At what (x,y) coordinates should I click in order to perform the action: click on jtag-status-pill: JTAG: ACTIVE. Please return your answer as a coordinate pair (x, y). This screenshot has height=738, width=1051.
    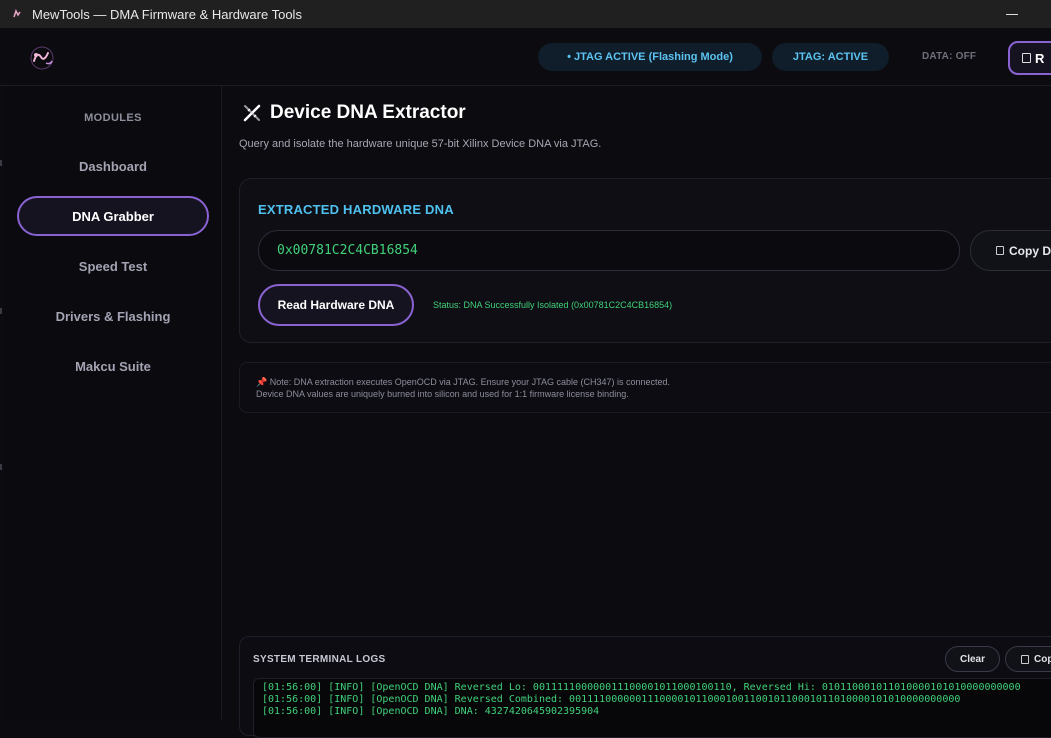
    Looking at the image, I should click on (830, 57).